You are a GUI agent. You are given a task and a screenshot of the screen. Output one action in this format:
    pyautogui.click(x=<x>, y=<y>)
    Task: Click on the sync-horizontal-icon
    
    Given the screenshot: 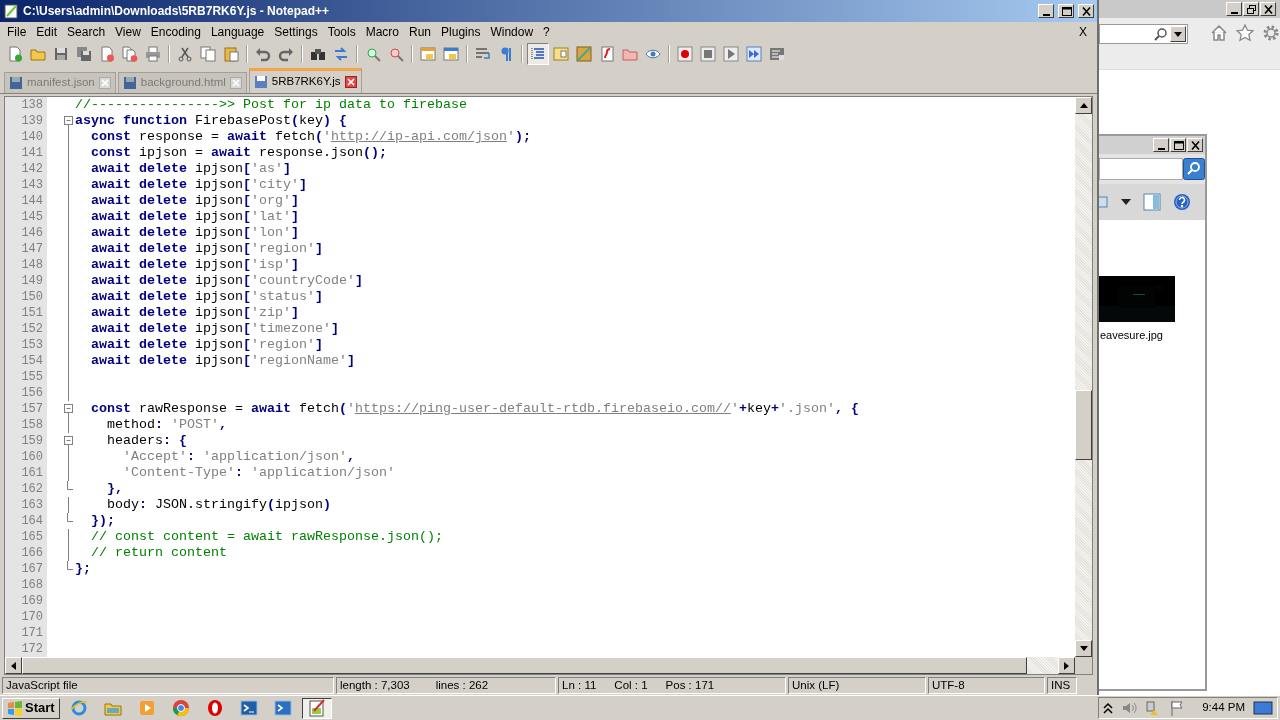 What is the action you would take?
    pyautogui.click(x=451, y=54)
    